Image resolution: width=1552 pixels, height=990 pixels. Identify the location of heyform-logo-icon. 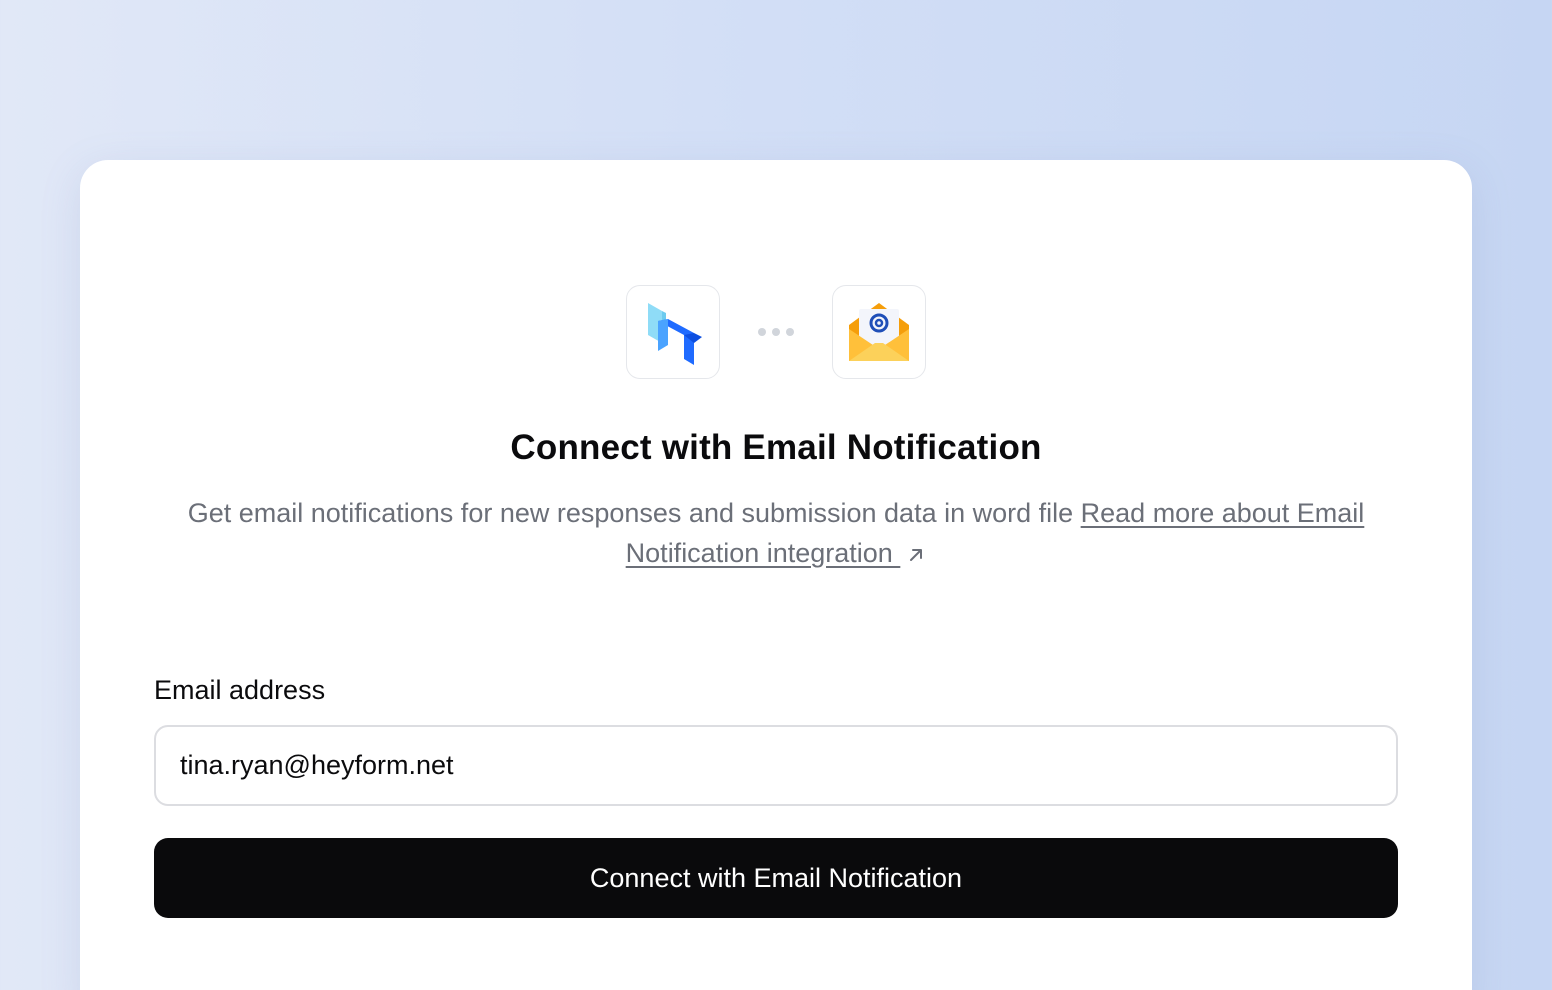
(675, 334).